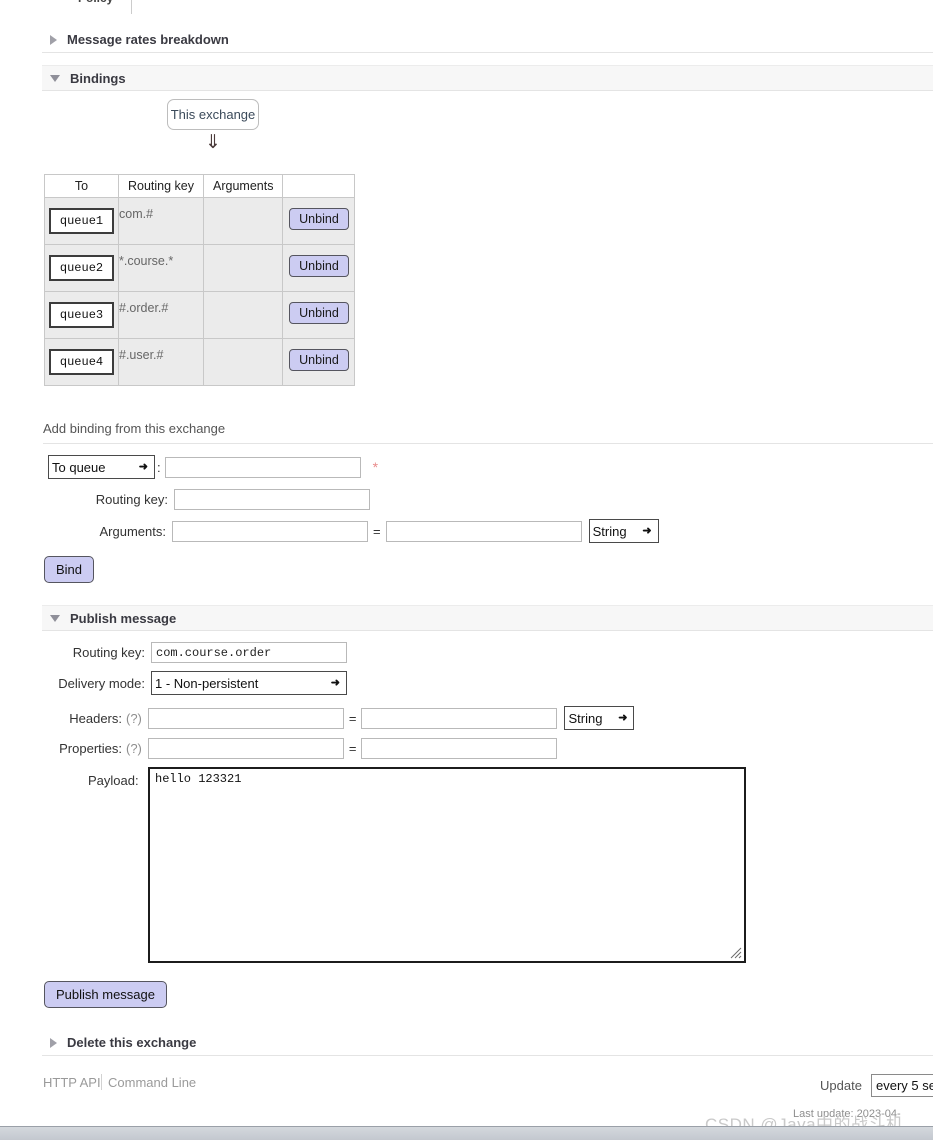  I want to click on binding-routing-key-row: Routing key:, so click(209, 499).